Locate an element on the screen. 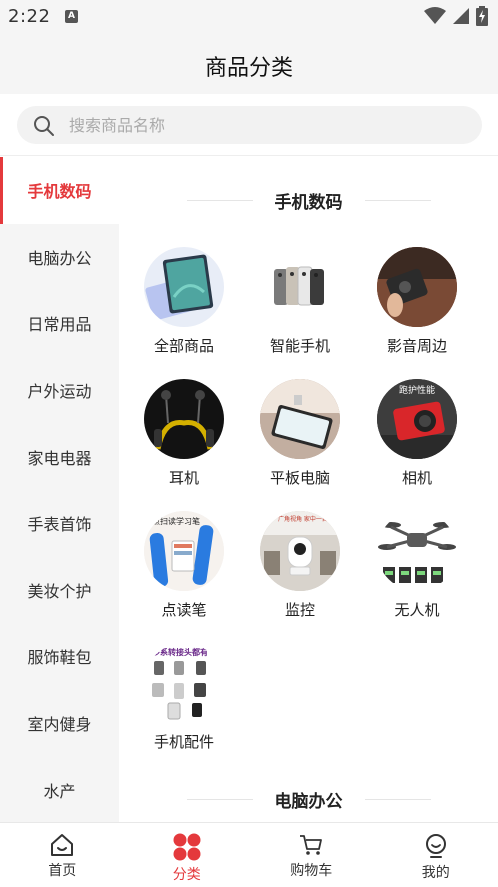 This screenshot has height=887, width=498. subcategory-label: 平板电脑 is located at coordinates (299, 478).